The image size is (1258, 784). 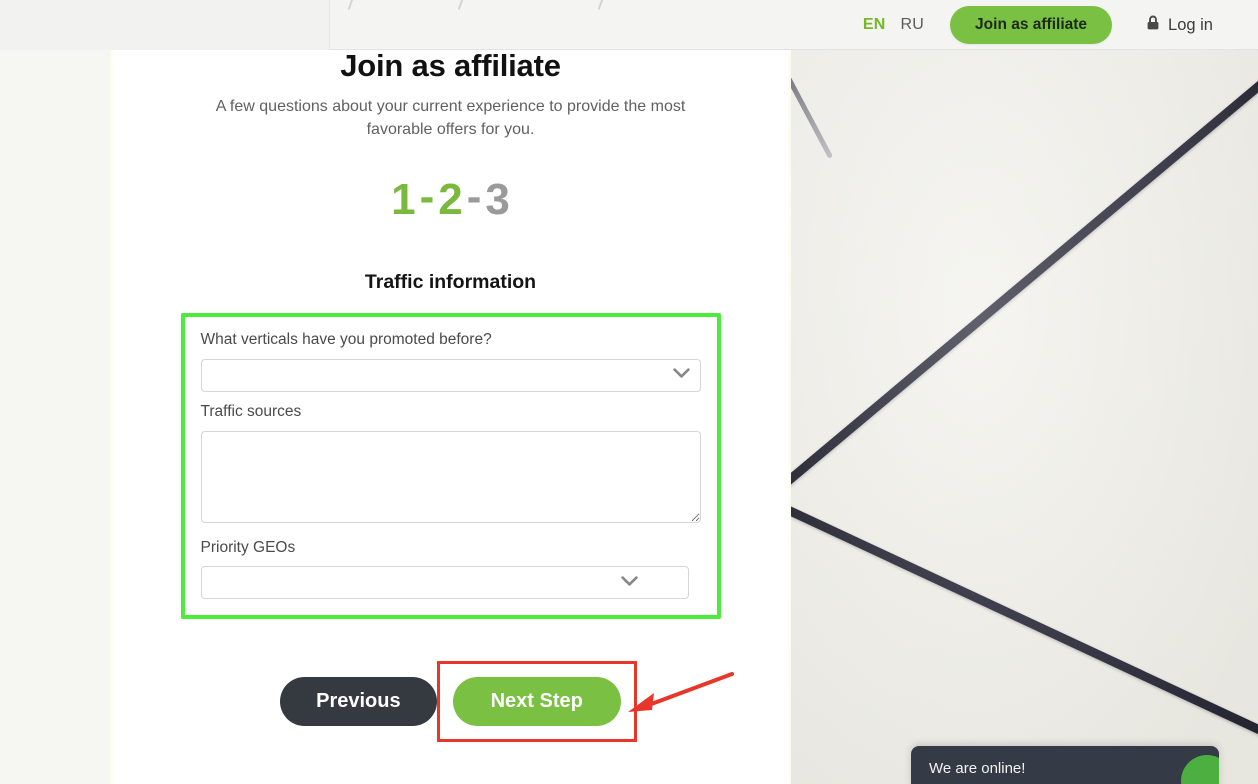 I want to click on traffic-sources-label: Traffic sources, so click(x=251, y=411).